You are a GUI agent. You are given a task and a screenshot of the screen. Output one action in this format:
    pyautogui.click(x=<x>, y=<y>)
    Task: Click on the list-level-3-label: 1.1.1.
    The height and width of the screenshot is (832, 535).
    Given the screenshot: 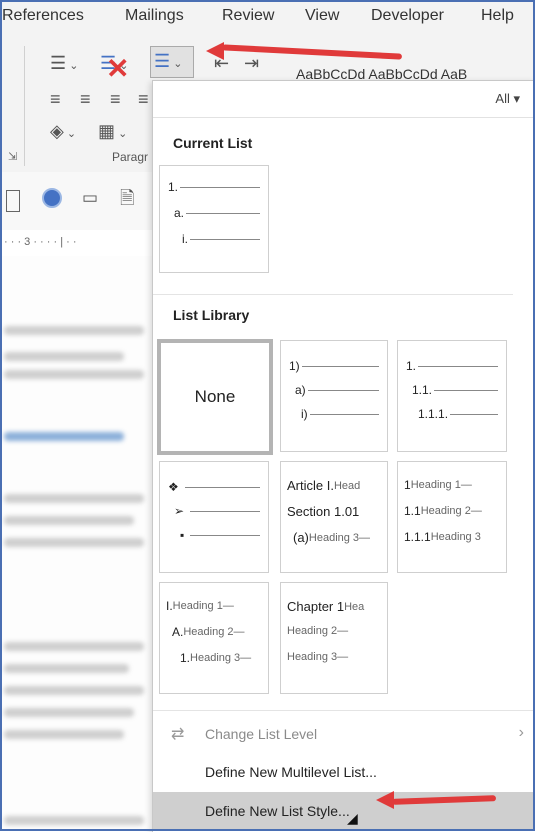 What is the action you would take?
    pyautogui.click(x=433, y=414)
    